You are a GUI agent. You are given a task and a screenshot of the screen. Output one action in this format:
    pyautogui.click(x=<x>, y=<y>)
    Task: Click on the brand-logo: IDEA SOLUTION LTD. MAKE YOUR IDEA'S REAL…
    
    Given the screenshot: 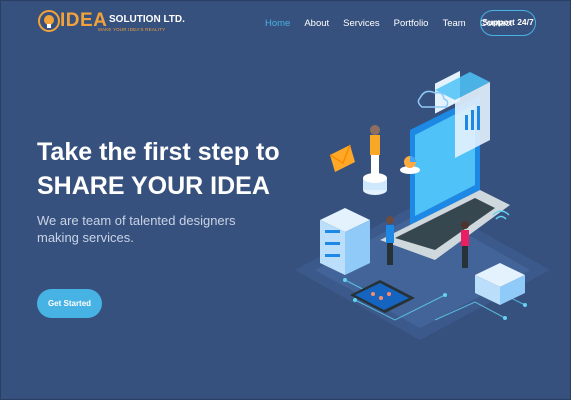 What is the action you would take?
    pyautogui.click(x=111, y=24)
    